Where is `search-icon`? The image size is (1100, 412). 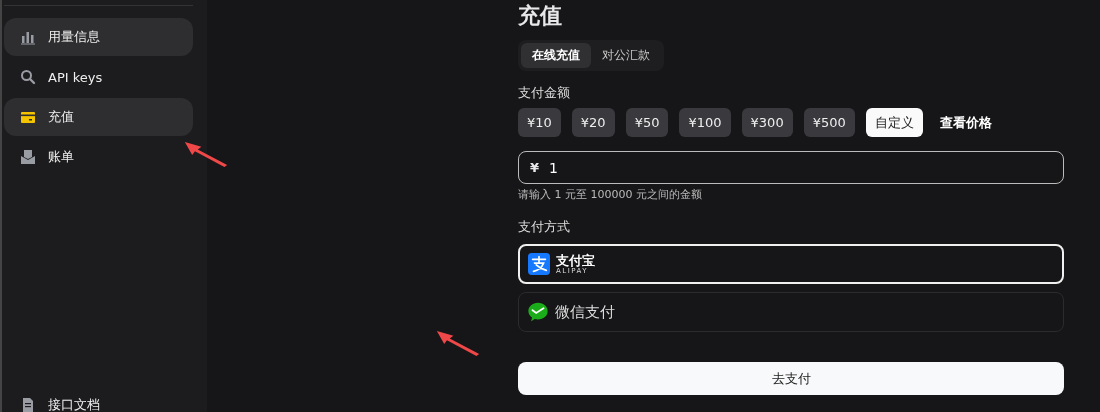
search-icon is located at coordinates (28, 77).